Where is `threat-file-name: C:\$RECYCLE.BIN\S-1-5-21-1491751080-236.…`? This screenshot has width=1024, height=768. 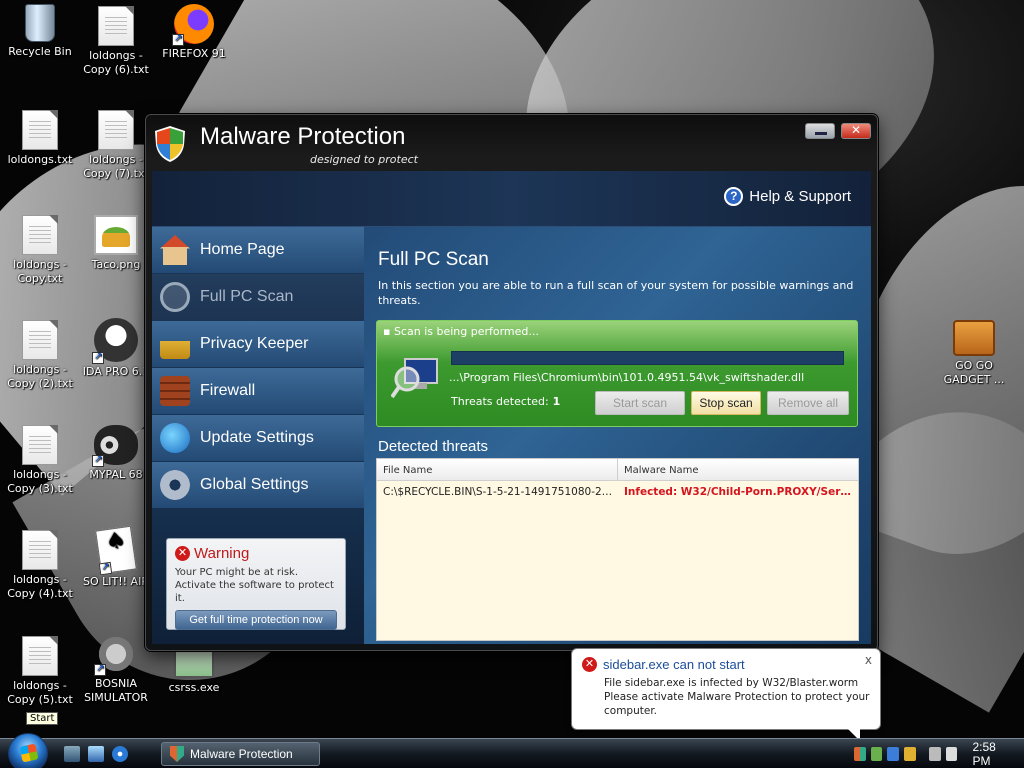 threat-file-name: C:\$RECYCLE.BIN\S-1-5-21-1491751080-236.… is located at coordinates (500, 492).